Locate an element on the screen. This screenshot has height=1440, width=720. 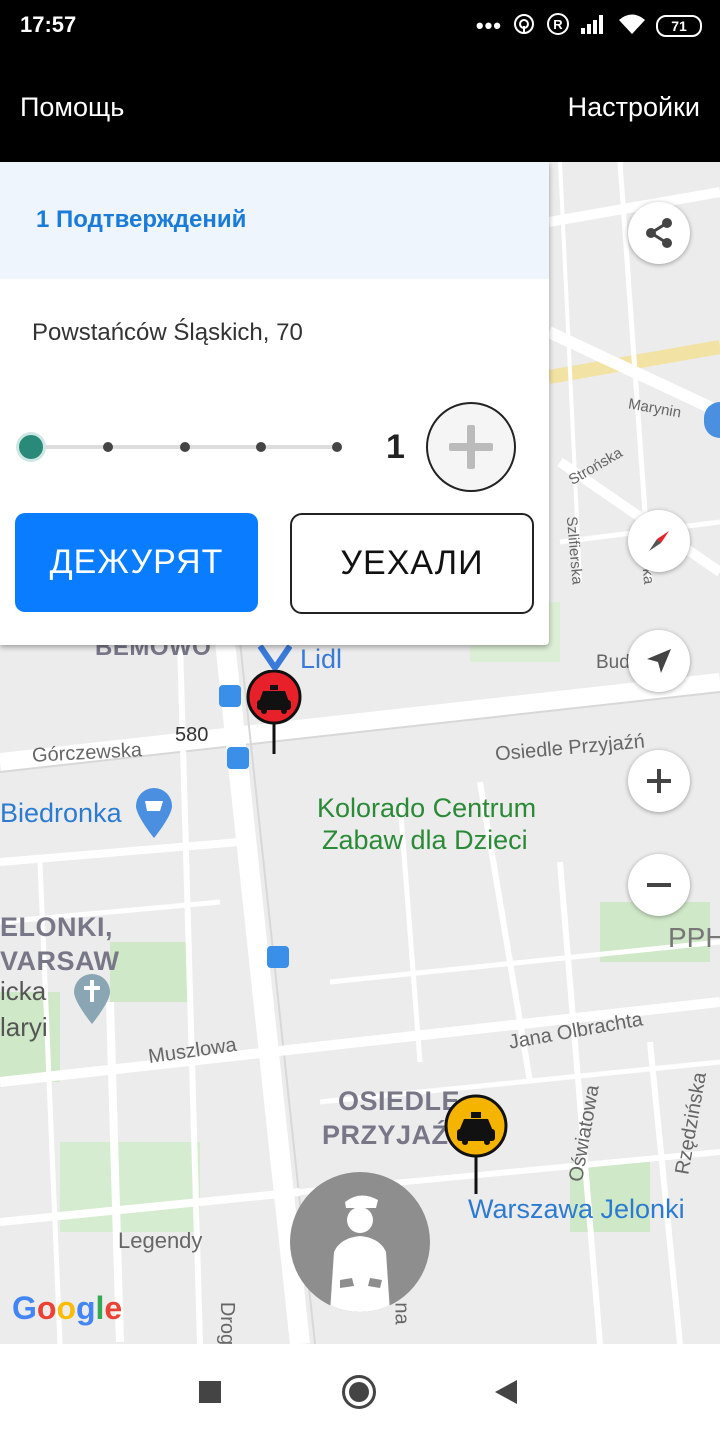
back-button is located at coordinates (506, 1392).